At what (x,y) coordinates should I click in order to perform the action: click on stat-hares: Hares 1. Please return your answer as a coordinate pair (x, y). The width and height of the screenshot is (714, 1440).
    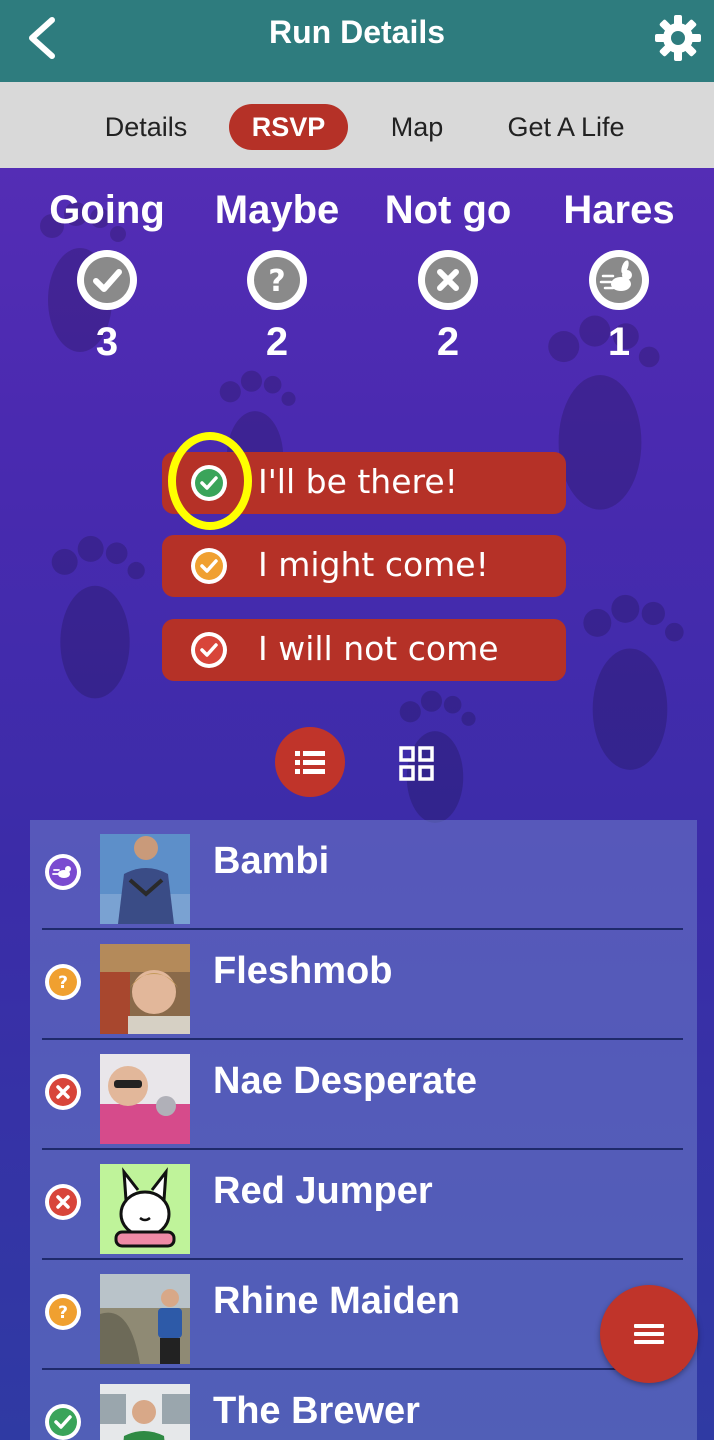
    Looking at the image, I should click on (619, 276).